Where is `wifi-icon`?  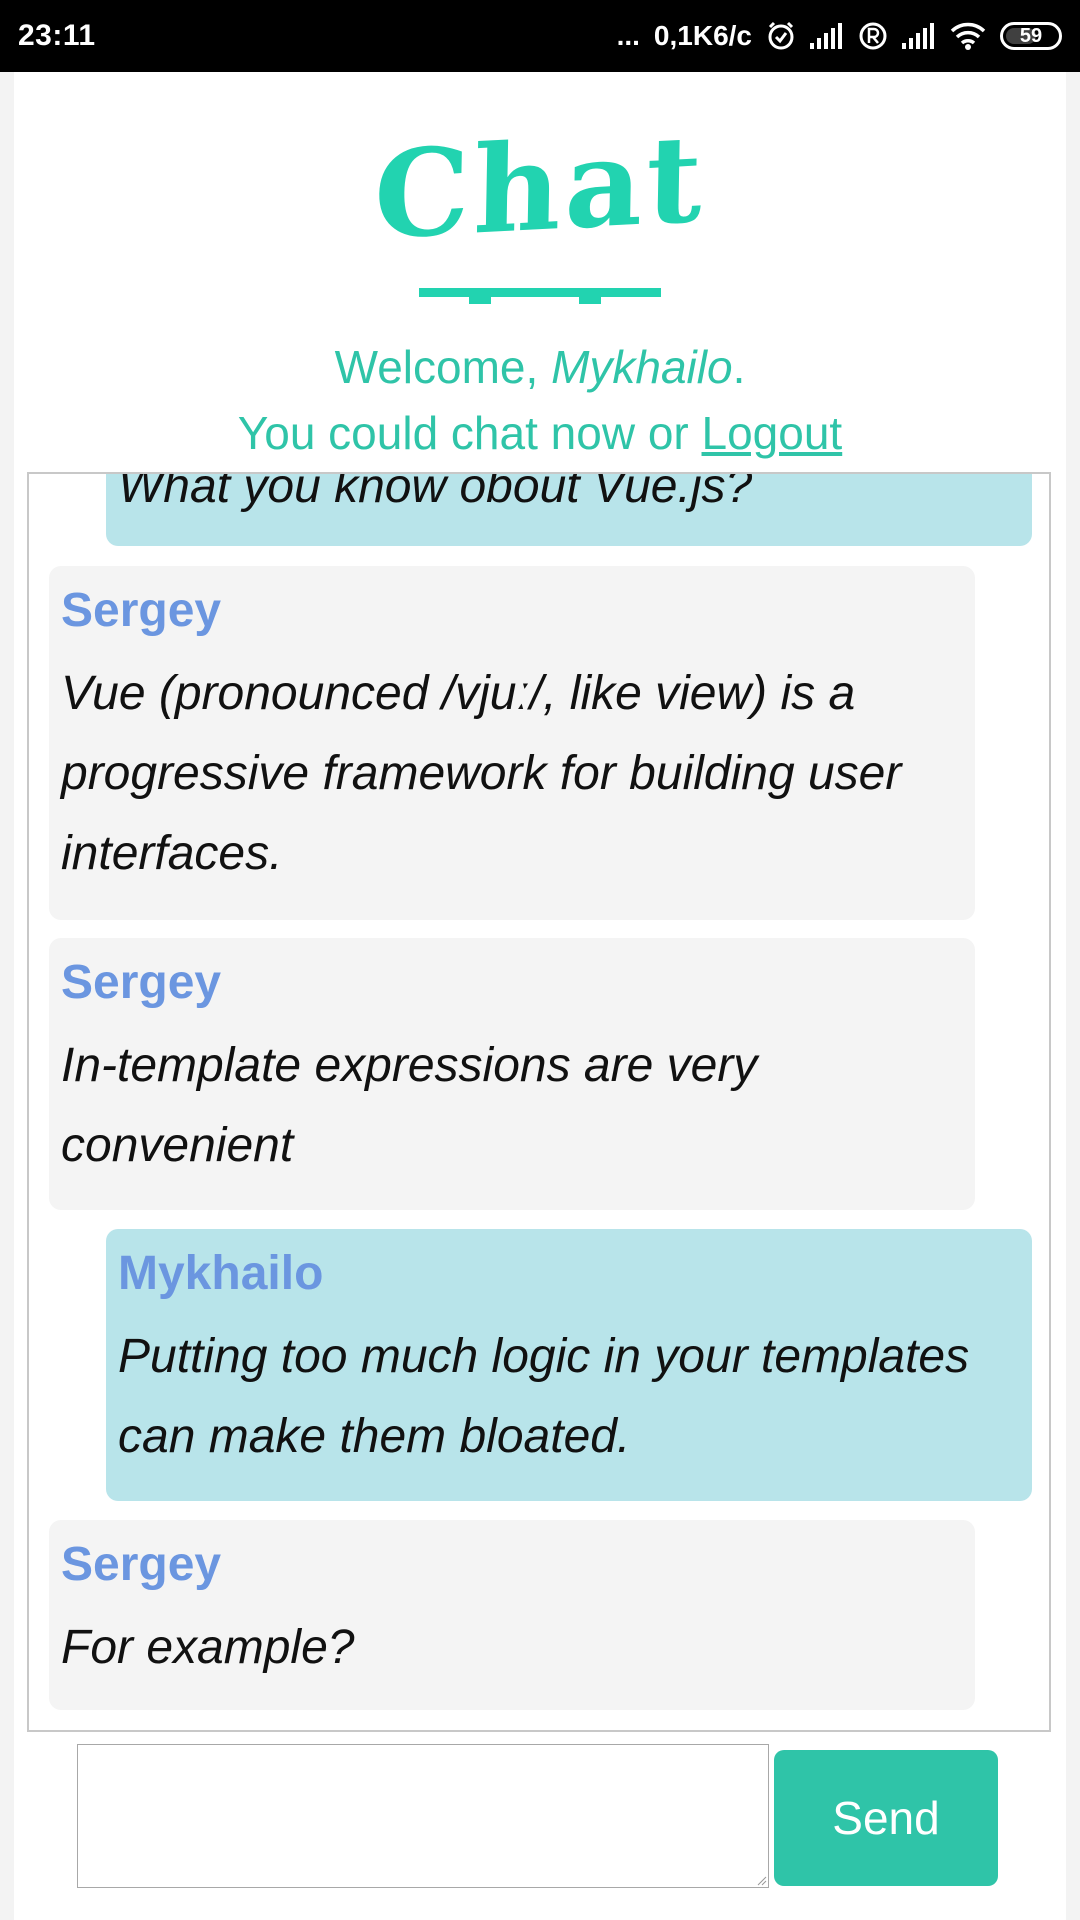
wifi-icon is located at coordinates (968, 36).